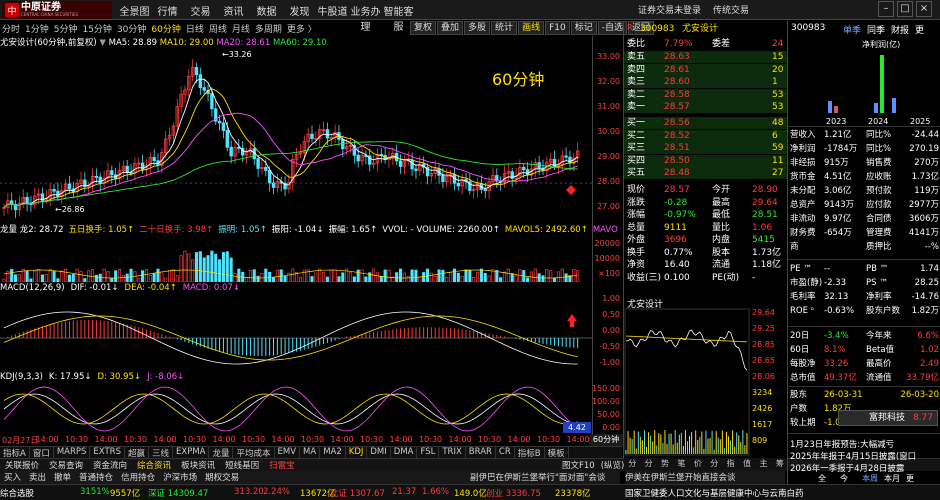 This screenshot has width=940, height=500. Describe the element at coordinates (731, 9) in the screenshot. I see `classic-trade-link: 传统交易` at that location.